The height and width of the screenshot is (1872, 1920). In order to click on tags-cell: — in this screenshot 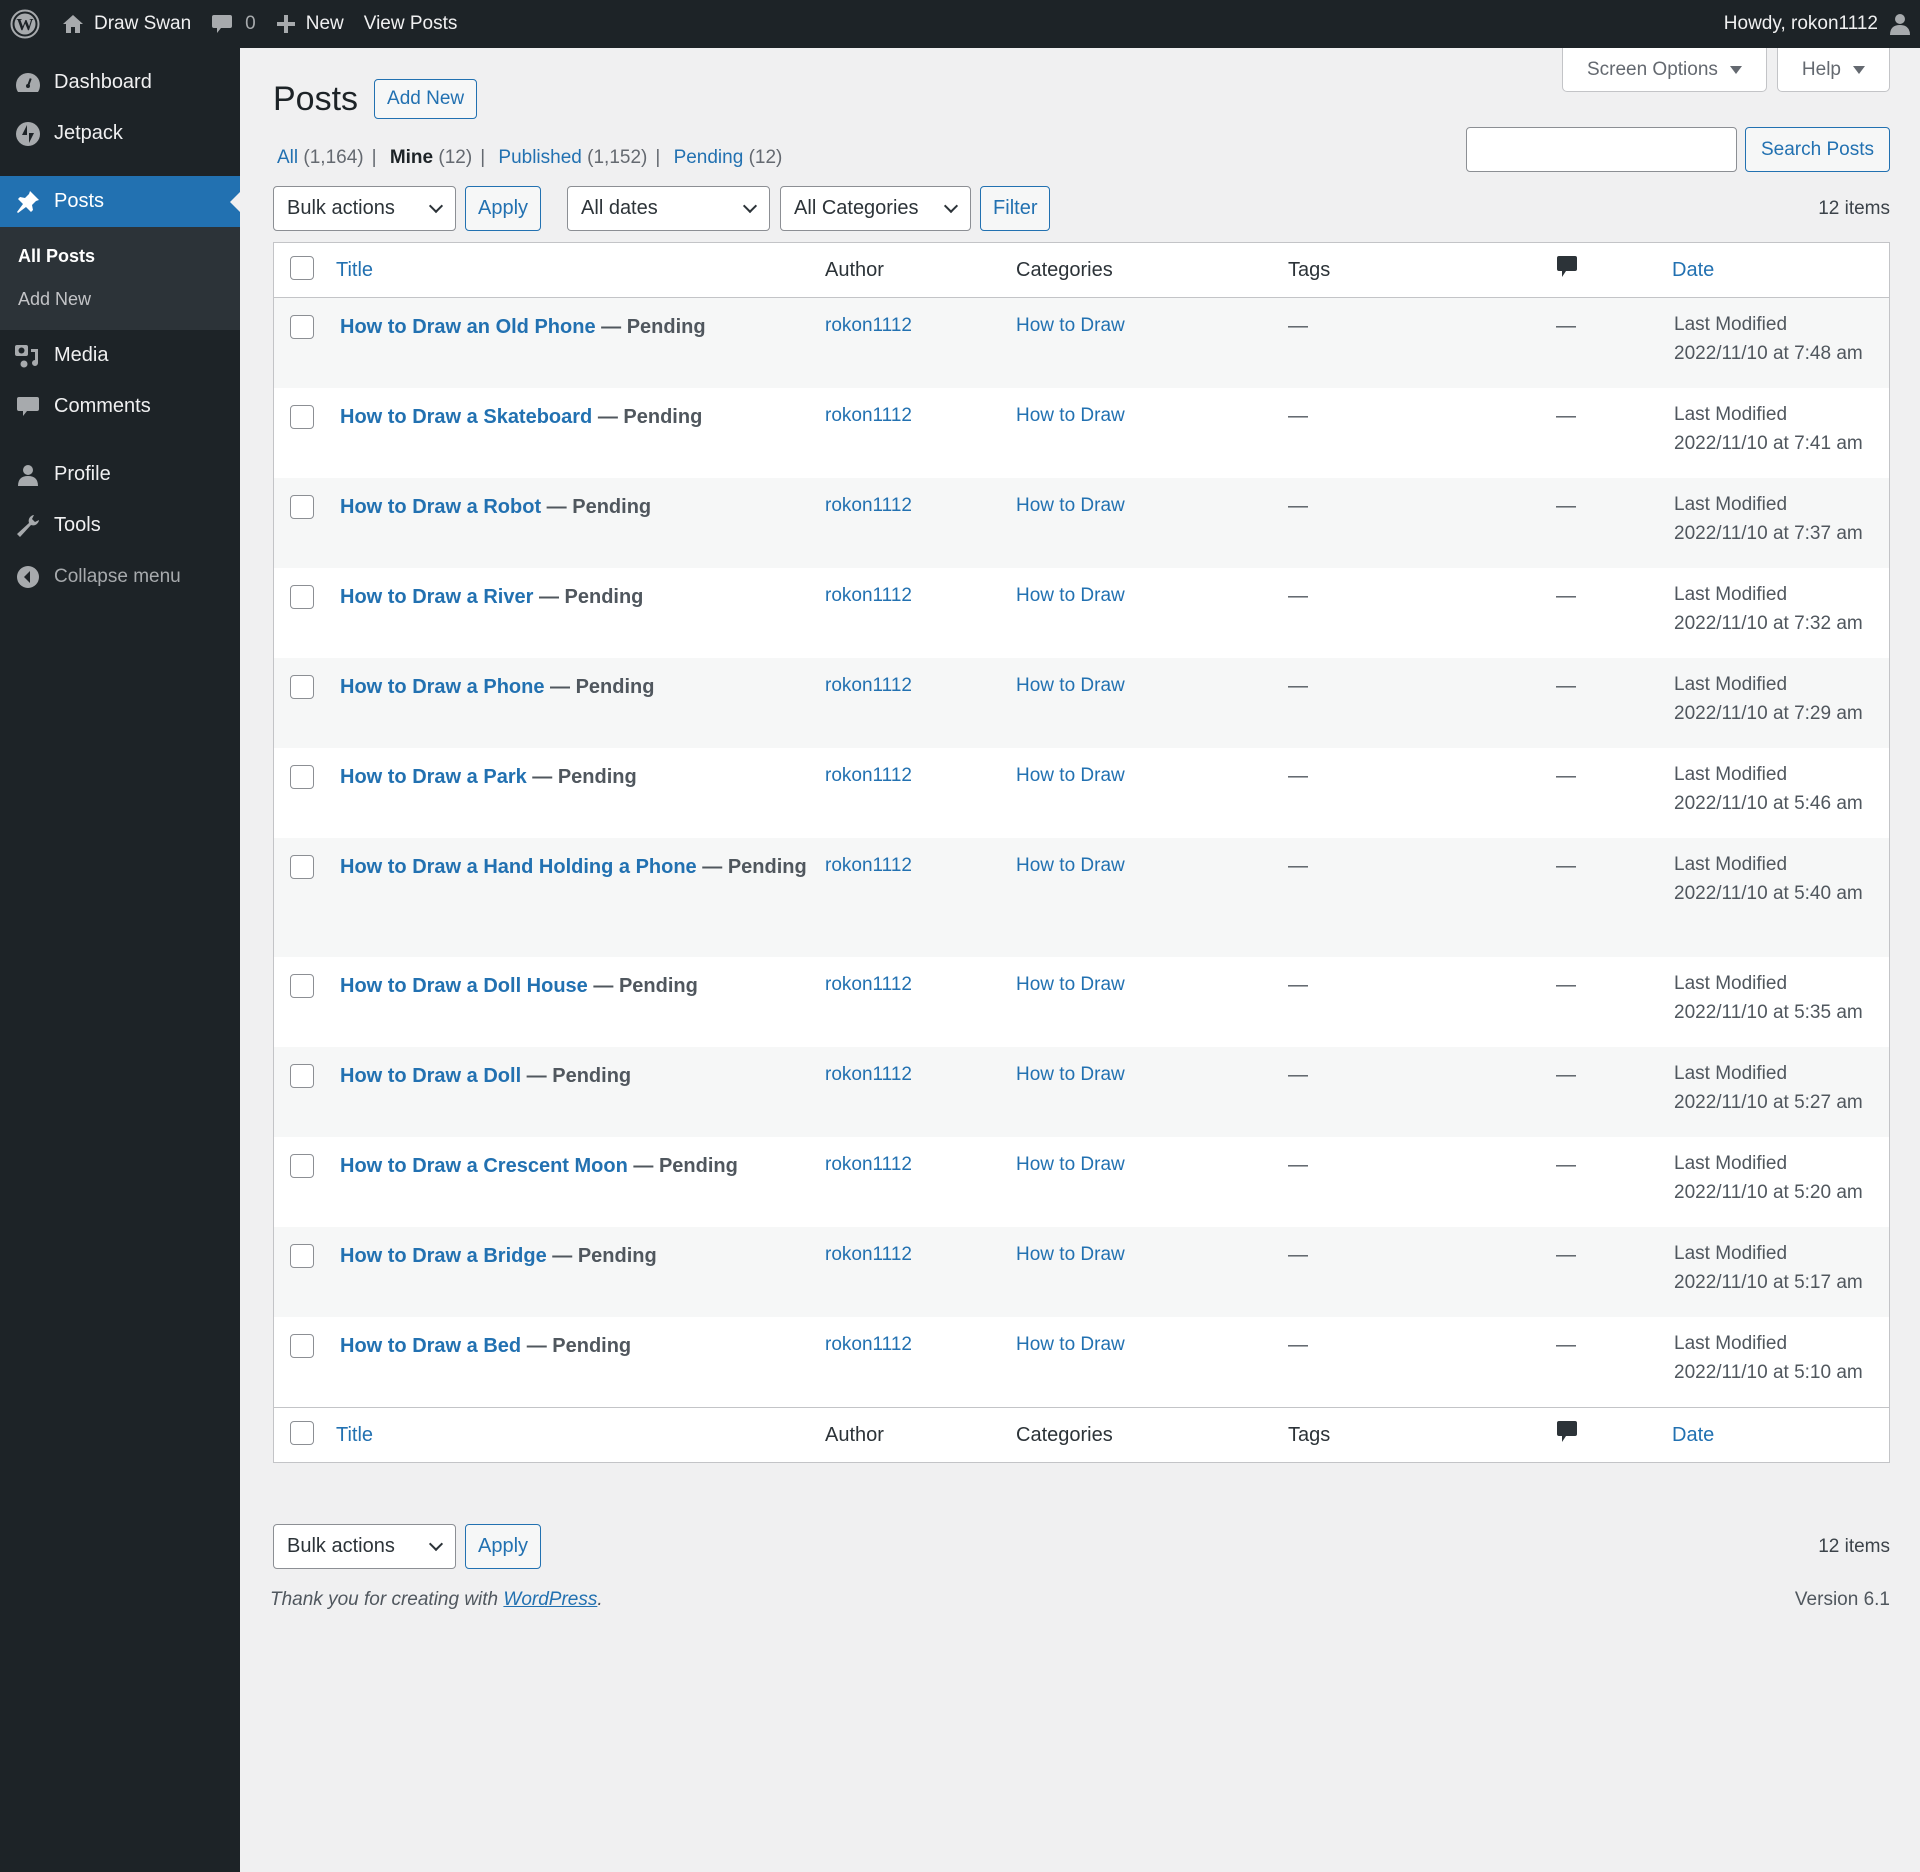, I will do `click(1298, 1075)`.